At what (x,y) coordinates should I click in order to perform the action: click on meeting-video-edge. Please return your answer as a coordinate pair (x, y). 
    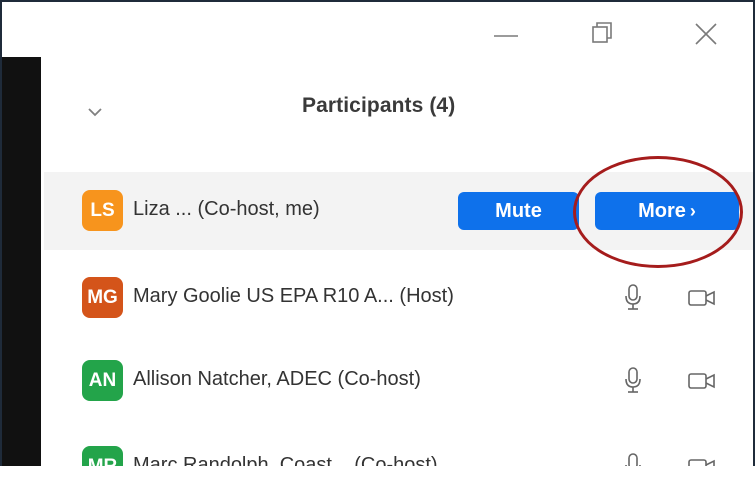
    Looking at the image, I should click on (21, 262).